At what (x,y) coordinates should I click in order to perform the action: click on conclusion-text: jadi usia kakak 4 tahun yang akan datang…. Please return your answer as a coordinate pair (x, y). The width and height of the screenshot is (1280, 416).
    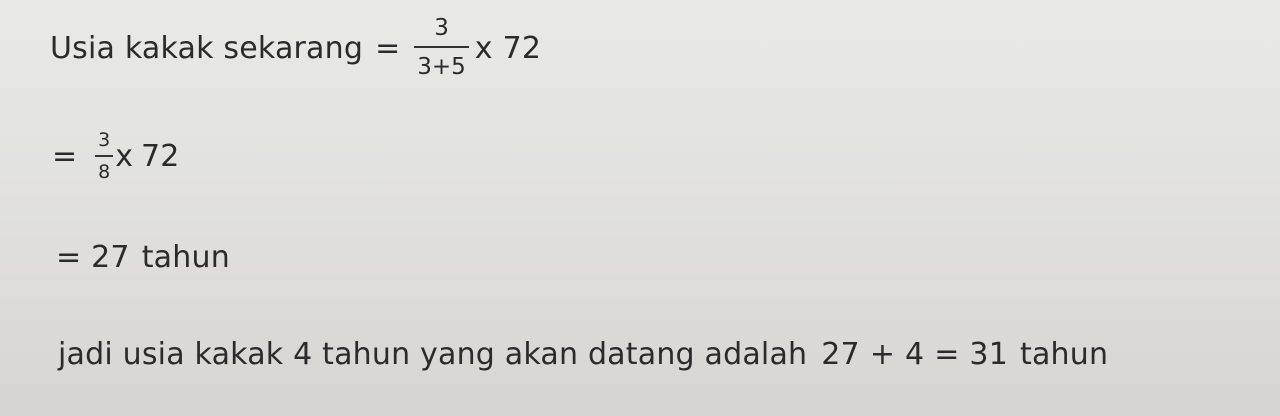
    Looking at the image, I should click on (433, 354).